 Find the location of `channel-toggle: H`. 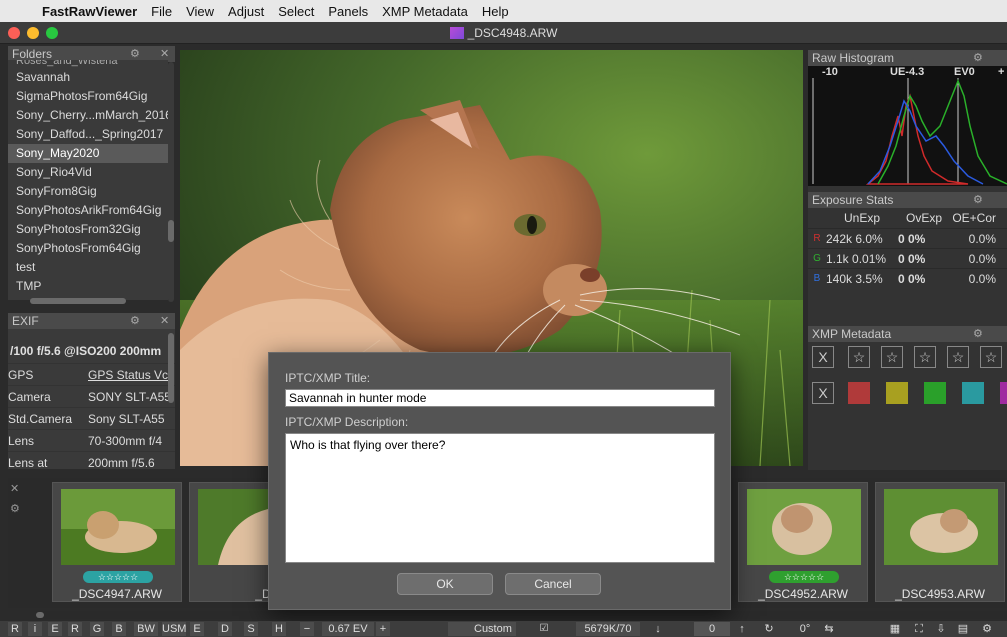

channel-toggle: H is located at coordinates (279, 629).